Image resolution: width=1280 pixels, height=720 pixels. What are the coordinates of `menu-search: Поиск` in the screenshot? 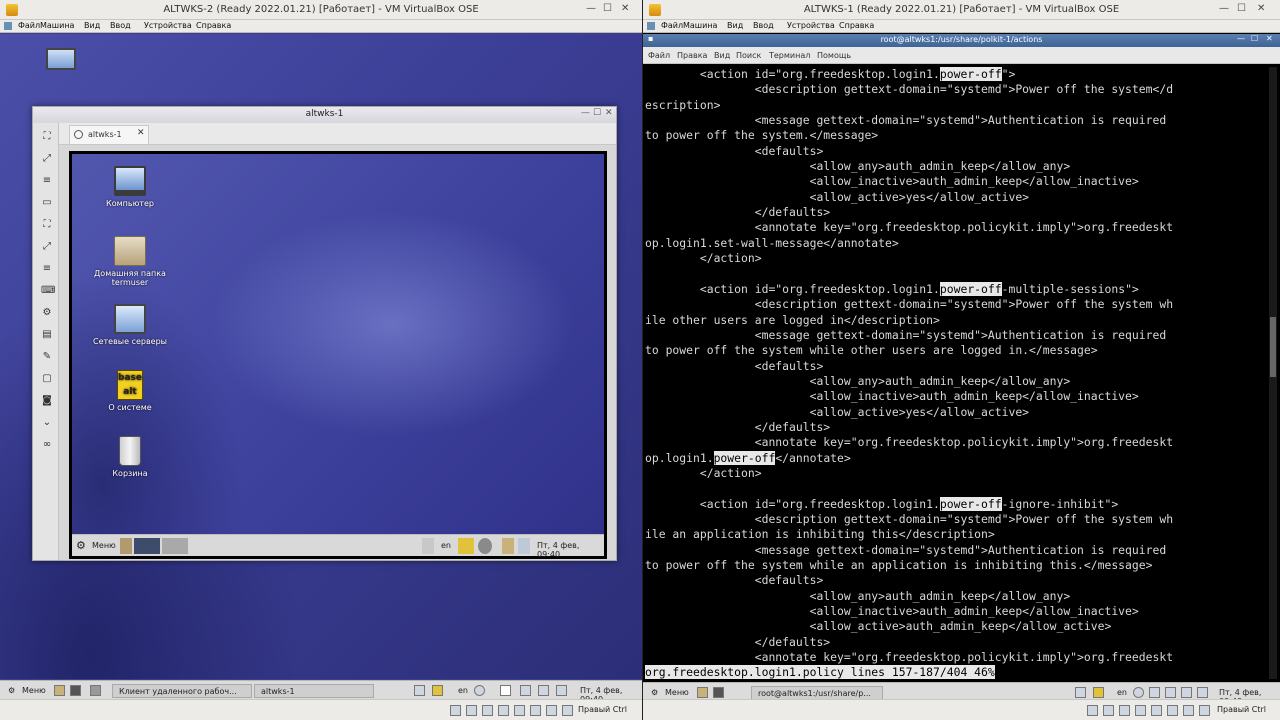 It's located at (748, 55).